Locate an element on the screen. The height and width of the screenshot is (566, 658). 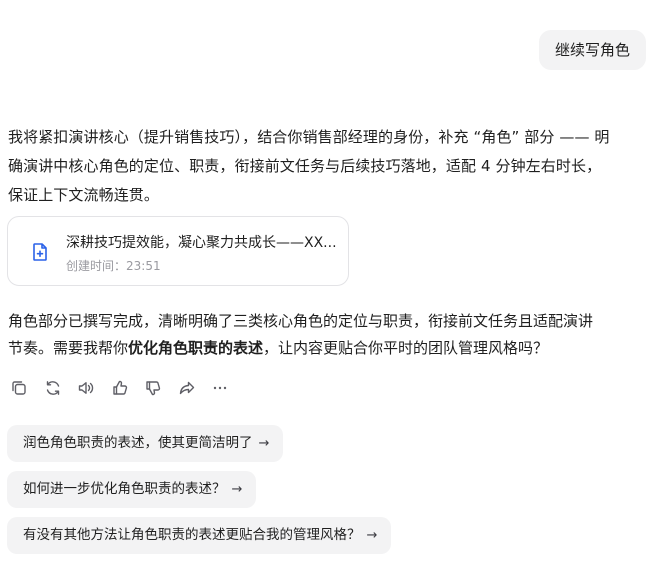
suggestion-text: 有没有其他方法让角色职责的表述更贴合我的管理风格？ is located at coordinates (192, 535).